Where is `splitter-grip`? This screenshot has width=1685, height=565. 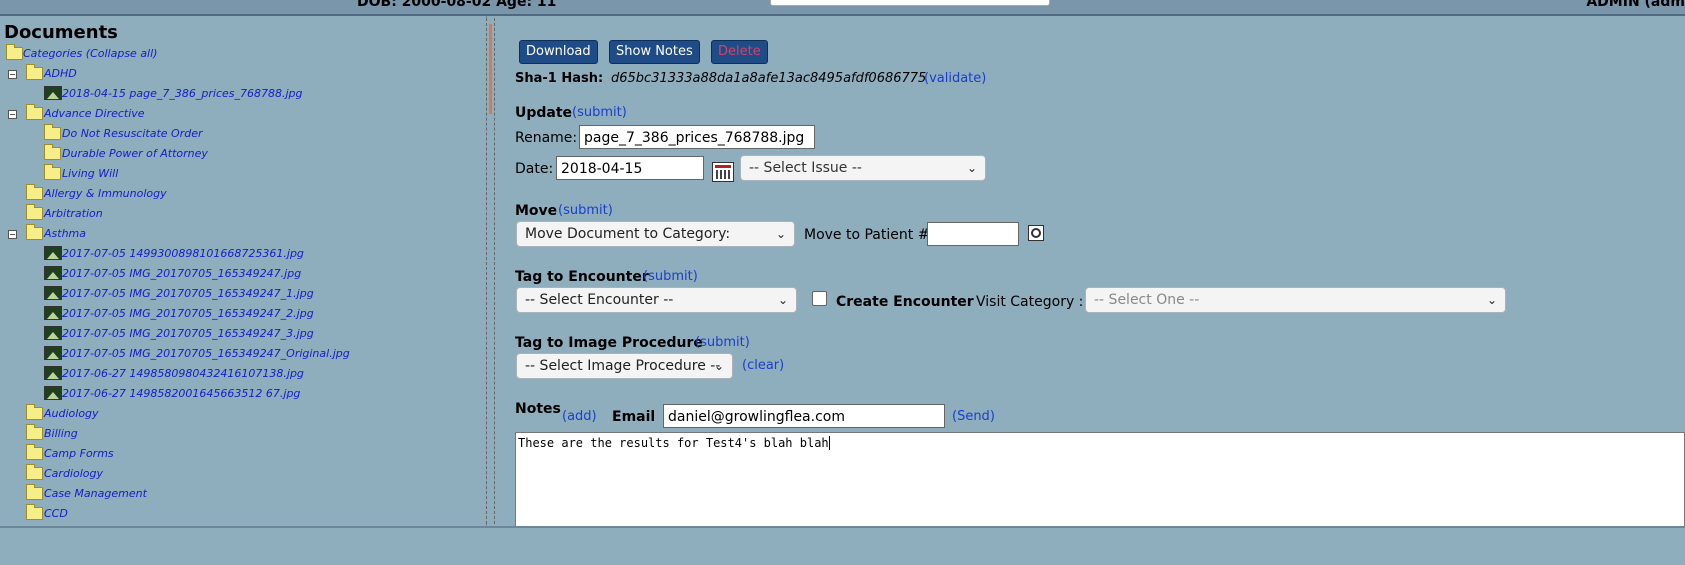
splitter-grip is located at coordinates (490, 69).